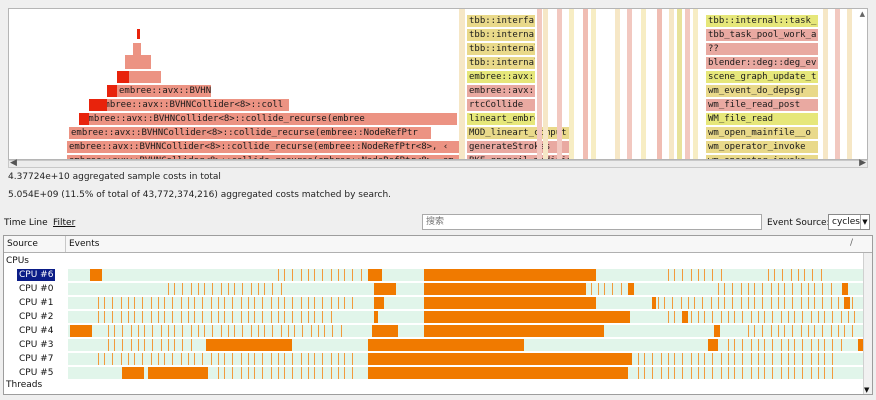 This screenshot has height=400, width=876. What do you see at coordinates (762, 49) in the screenshot?
I see `flame-frame: ??` at bounding box center [762, 49].